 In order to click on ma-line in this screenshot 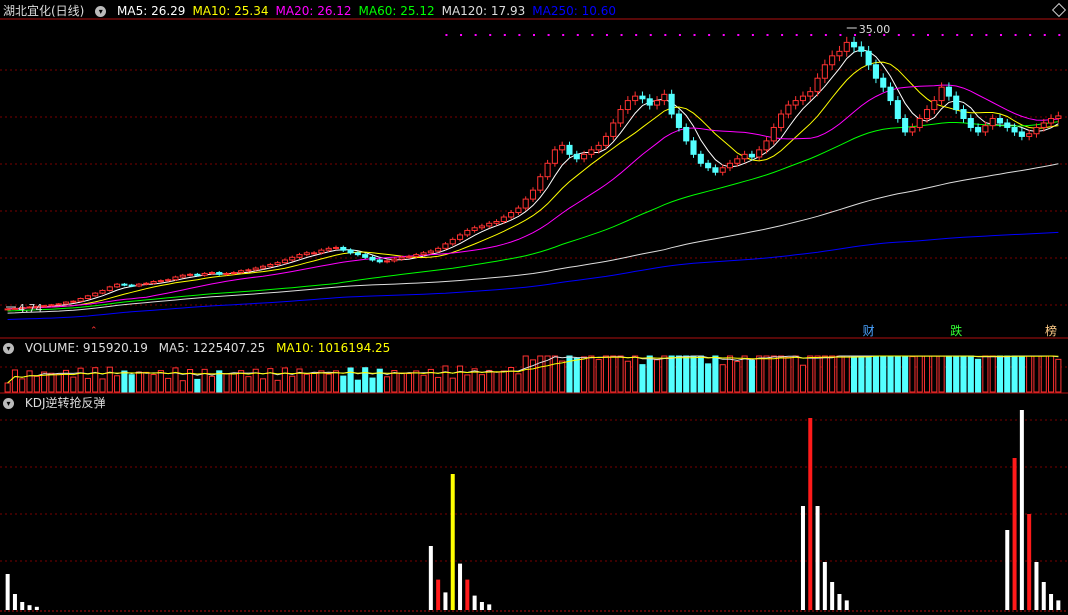, I will do `click(533, 275)`.